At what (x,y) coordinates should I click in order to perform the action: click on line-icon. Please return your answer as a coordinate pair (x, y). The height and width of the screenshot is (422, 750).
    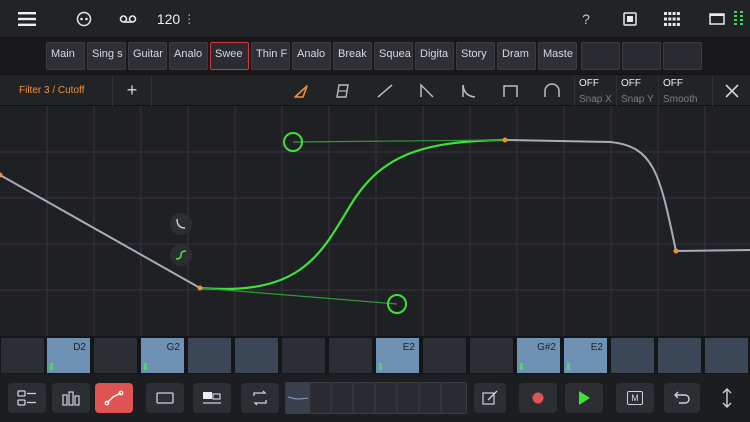
    Looking at the image, I should click on (385, 91).